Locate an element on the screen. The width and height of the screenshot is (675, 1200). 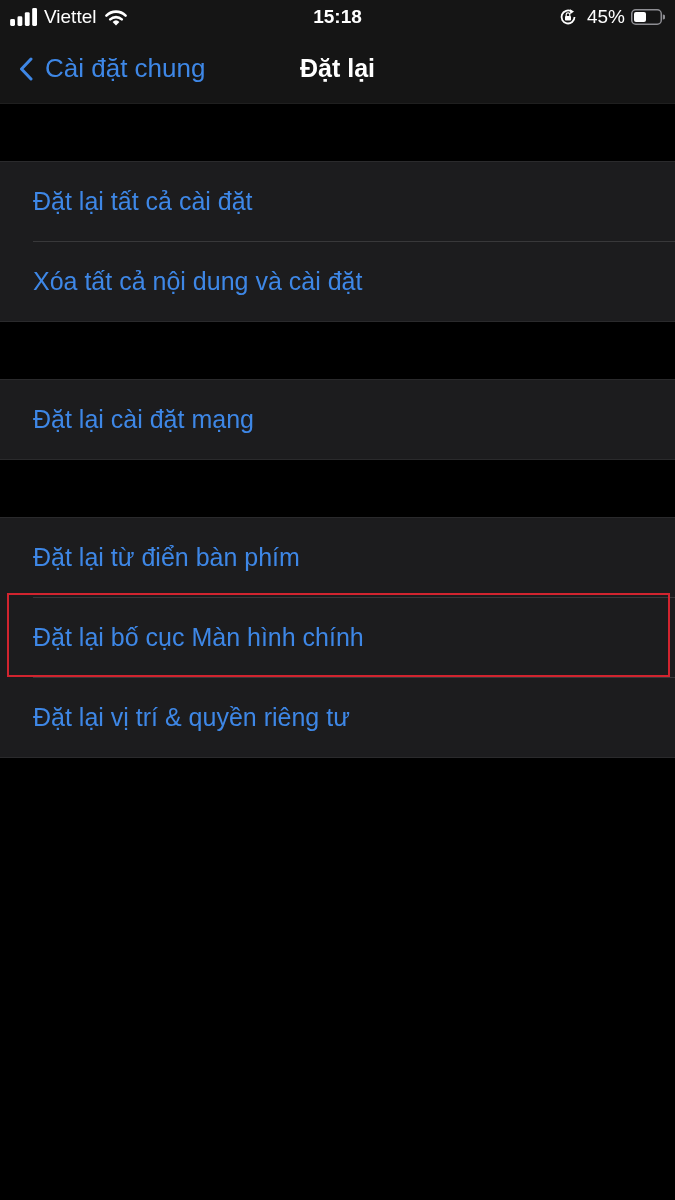
battery-percent: 45% is located at coordinates (605, 17).